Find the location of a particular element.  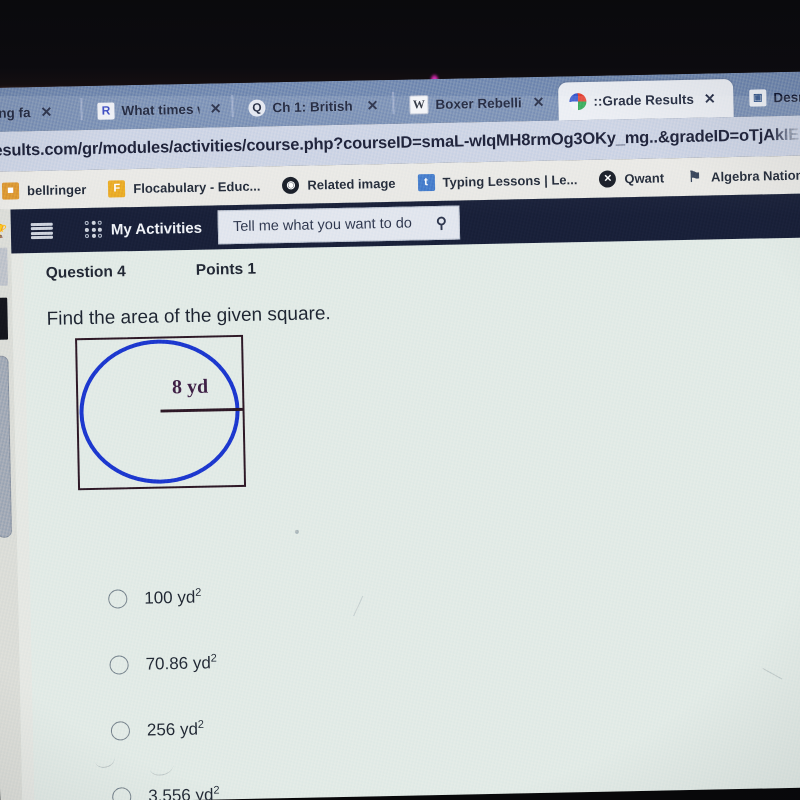

answer-choice: 70.86 yd2 is located at coordinates (319, 660).